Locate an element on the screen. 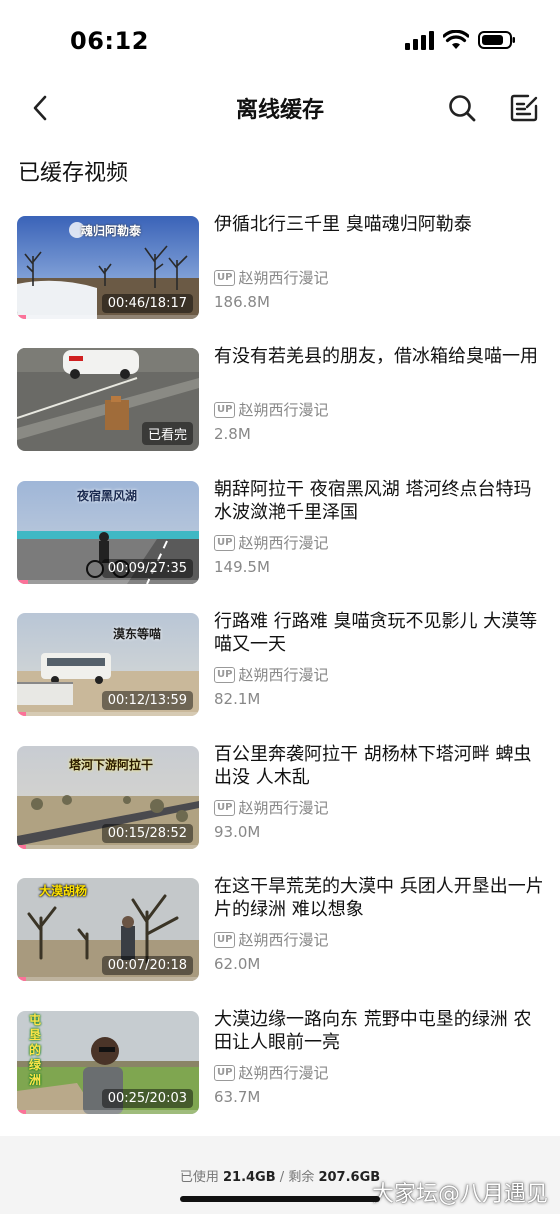 The height and width of the screenshot is (1214, 560). video-title: 行路难 行路难 臭喵贪玩不见影儿 大漠等喵又一天 is located at coordinates (379, 633).